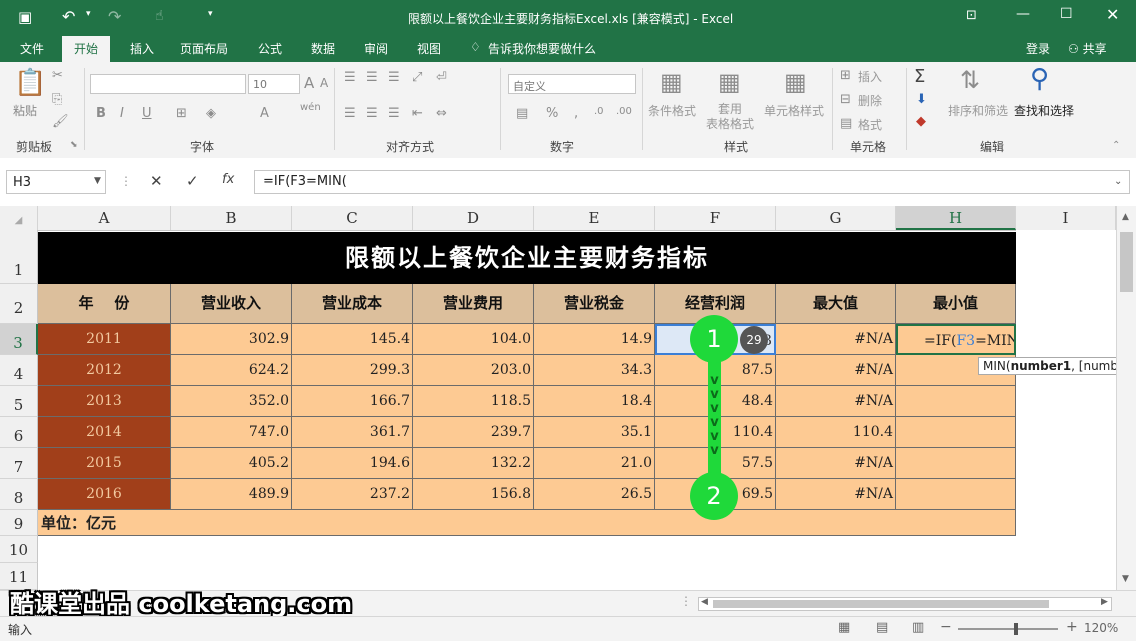 The width and height of the screenshot is (1136, 641). What do you see at coordinates (956, 218) in the screenshot?
I see `col-header-h: H` at bounding box center [956, 218].